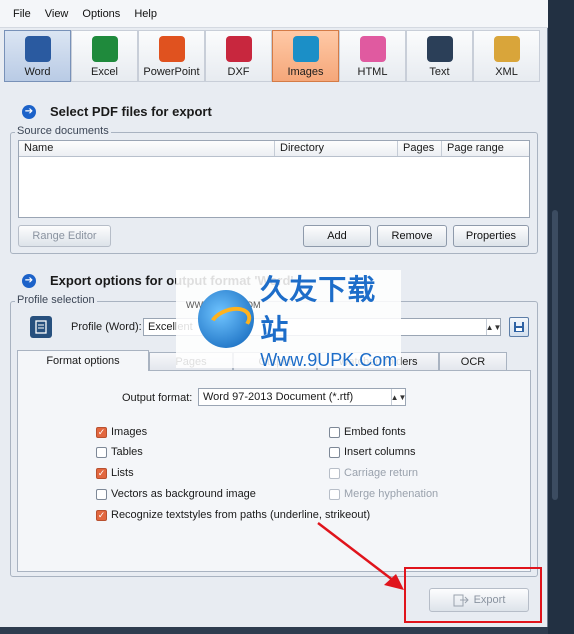  Describe the element at coordinates (491, 236) in the screenshot. I see `properties-button: Properties` at that location.